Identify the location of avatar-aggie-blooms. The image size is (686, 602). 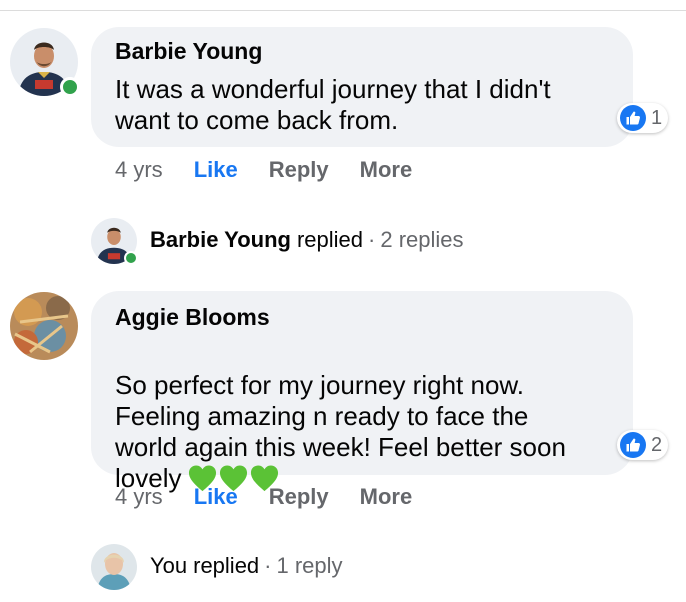
(44, 326).